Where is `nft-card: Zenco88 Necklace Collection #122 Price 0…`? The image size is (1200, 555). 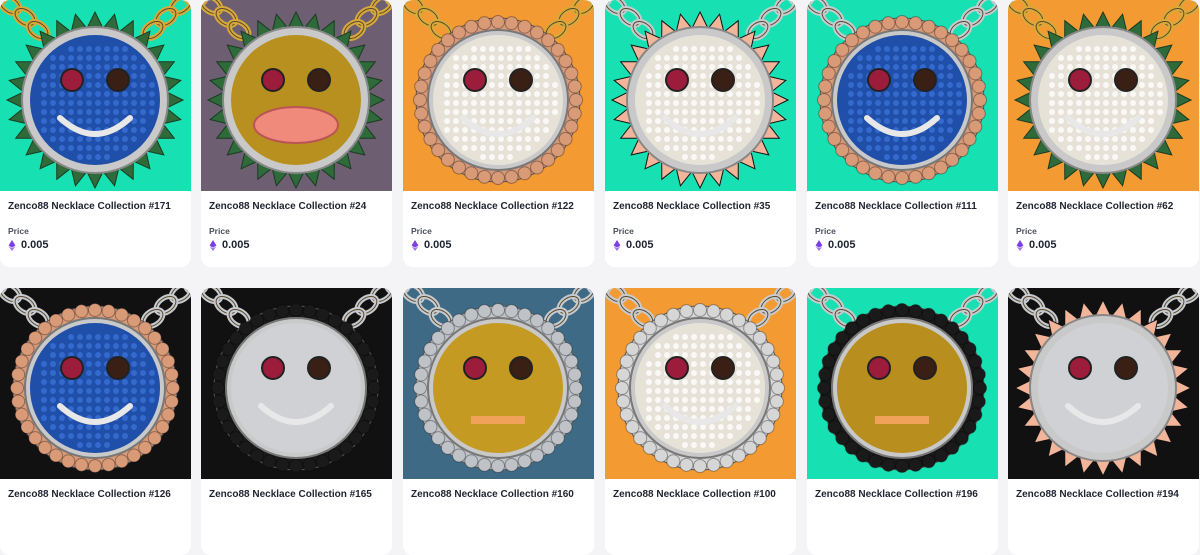
nft-card: Zenco88 Necklace Collection #122 Price 0… is located at coordinates (498, 133).